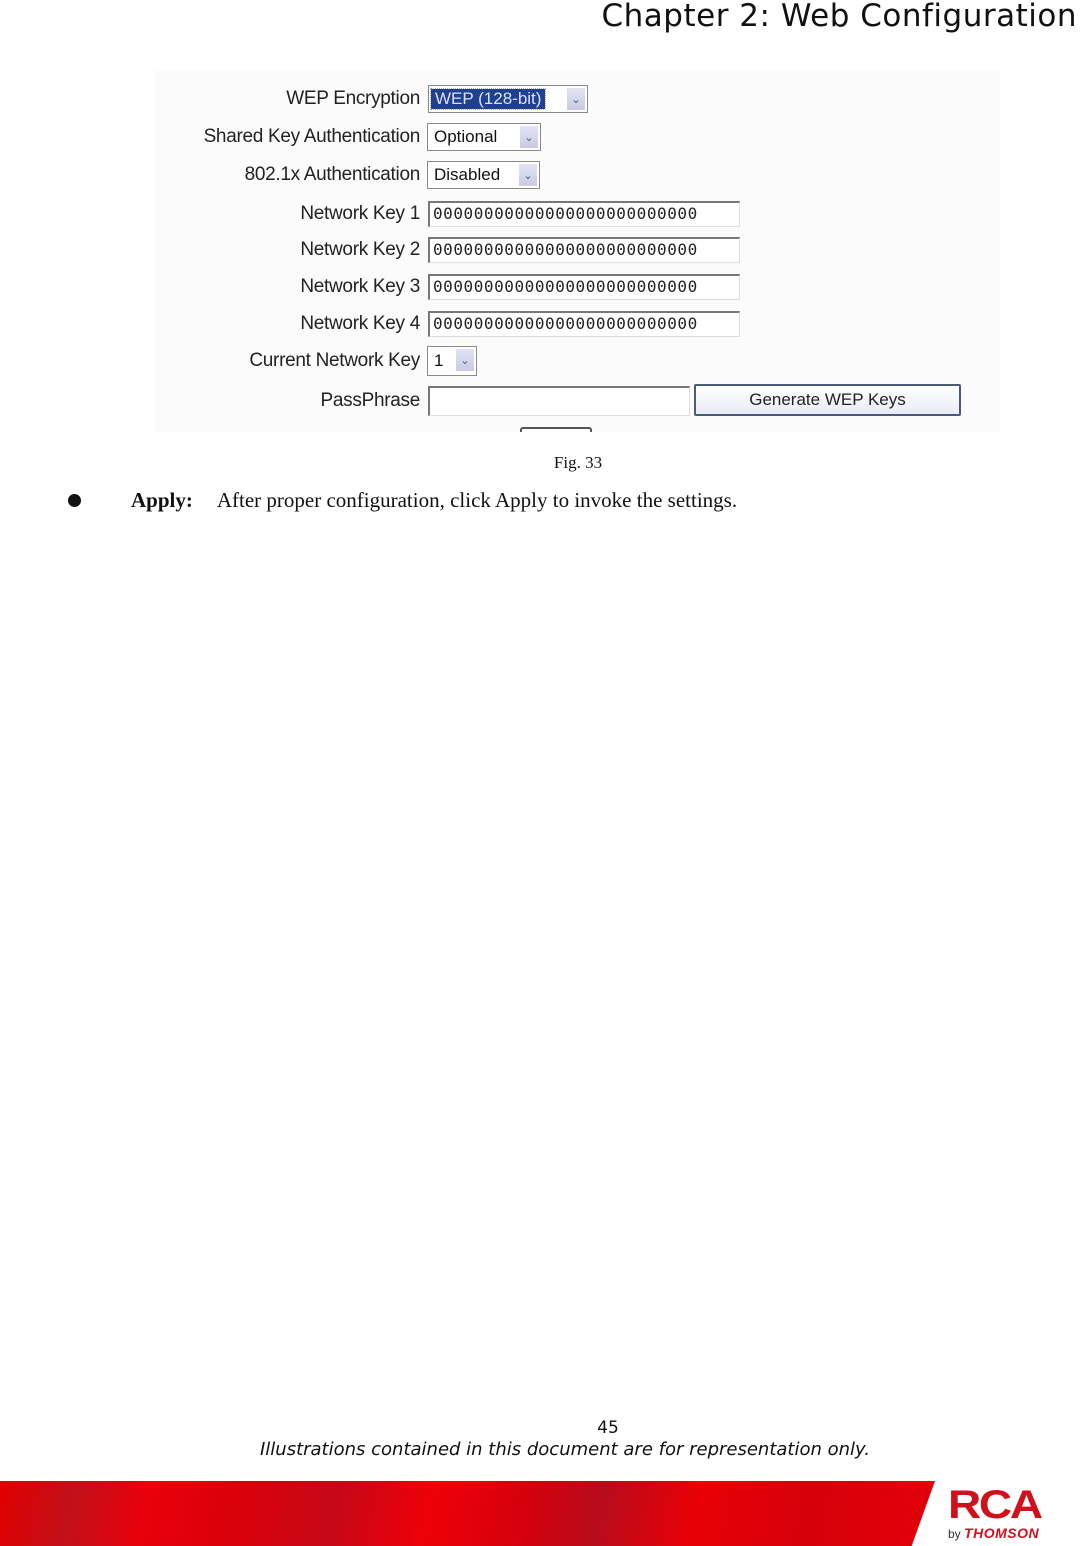 This screenshot has height=1546, width=1085. I want to click on network-key-1-input: 00000000000000000000000000, so click(584, 214).